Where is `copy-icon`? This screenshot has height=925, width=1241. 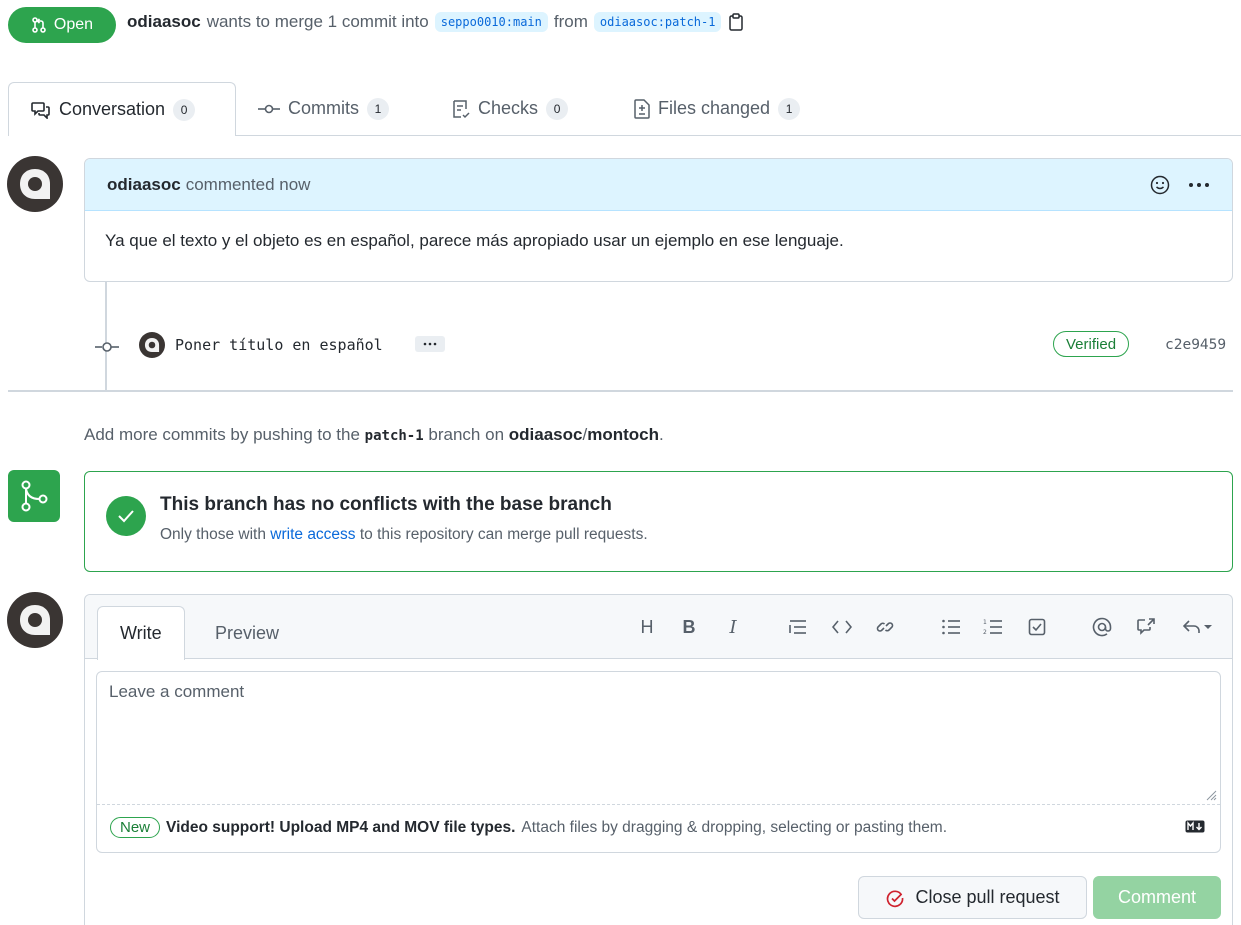 copy-icon is located at coordinates (736, 22).